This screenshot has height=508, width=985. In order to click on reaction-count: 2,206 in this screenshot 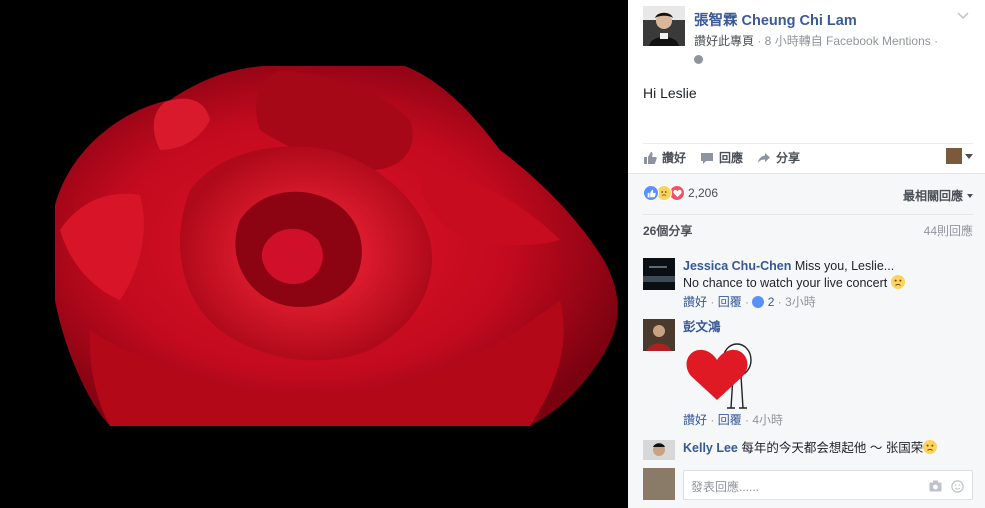, I will do `click(703, 193)`.